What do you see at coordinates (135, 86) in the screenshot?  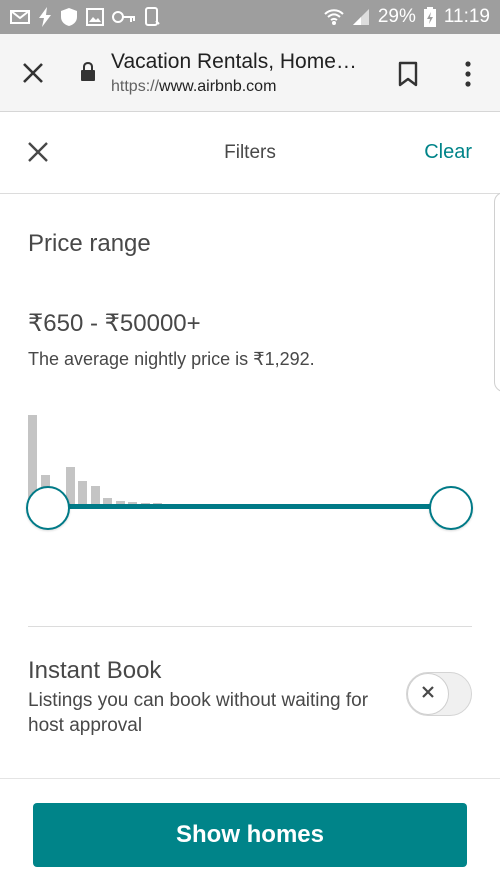 I see `url-scheme: https://` at bounding box center [135, 86].